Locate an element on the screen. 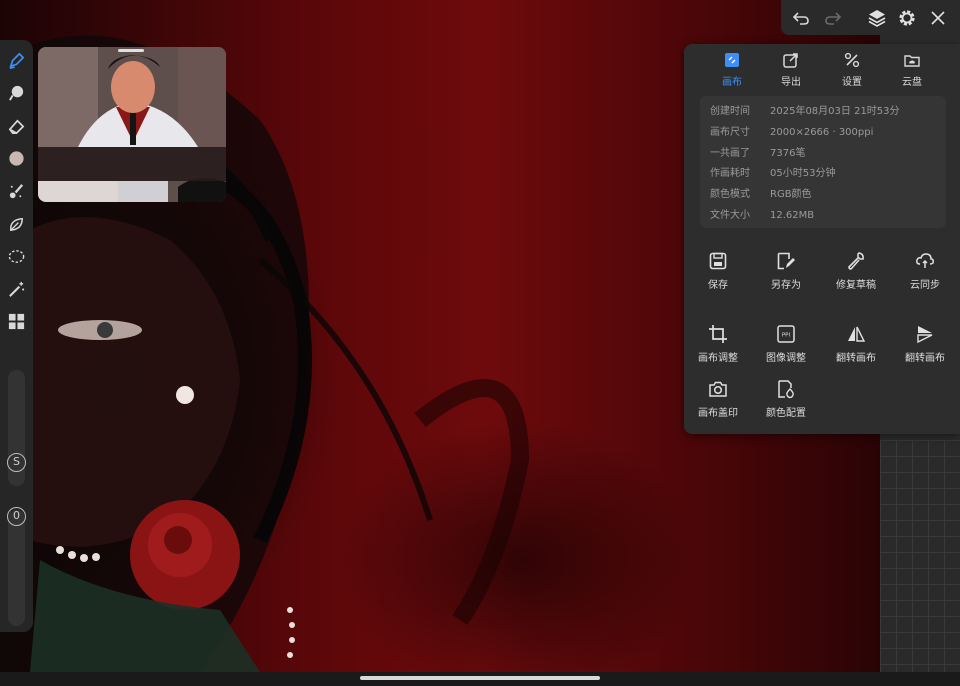 The width and height of the screenshot is (960, 686). leaf-icon is located at coordinates (16, 224).